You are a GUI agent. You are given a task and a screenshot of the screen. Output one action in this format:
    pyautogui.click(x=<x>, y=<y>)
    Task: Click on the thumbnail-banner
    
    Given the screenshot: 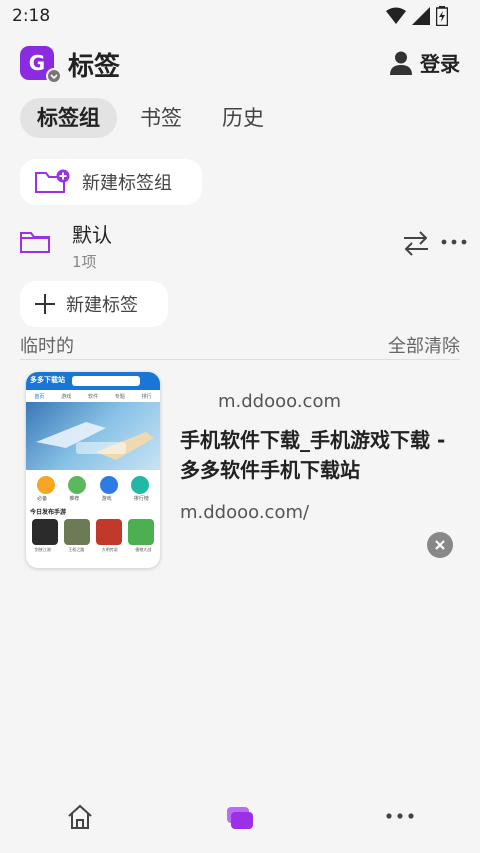 What is the action you would take?
    pyautogui.click(x=93, y=436)
    